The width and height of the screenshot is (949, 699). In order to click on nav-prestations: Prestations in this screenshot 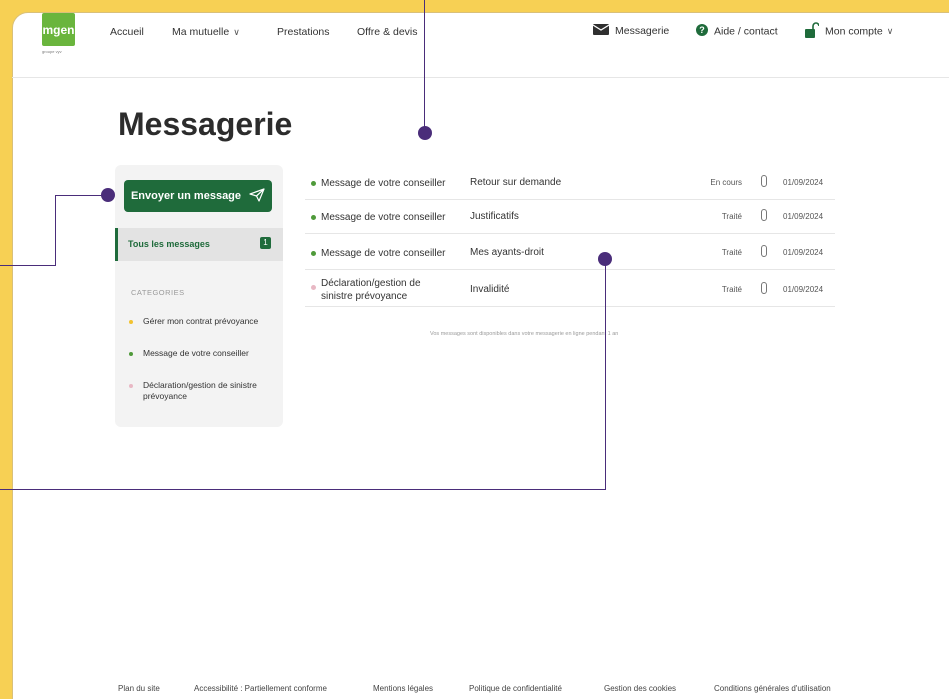, I will do `click(303, 32)`.